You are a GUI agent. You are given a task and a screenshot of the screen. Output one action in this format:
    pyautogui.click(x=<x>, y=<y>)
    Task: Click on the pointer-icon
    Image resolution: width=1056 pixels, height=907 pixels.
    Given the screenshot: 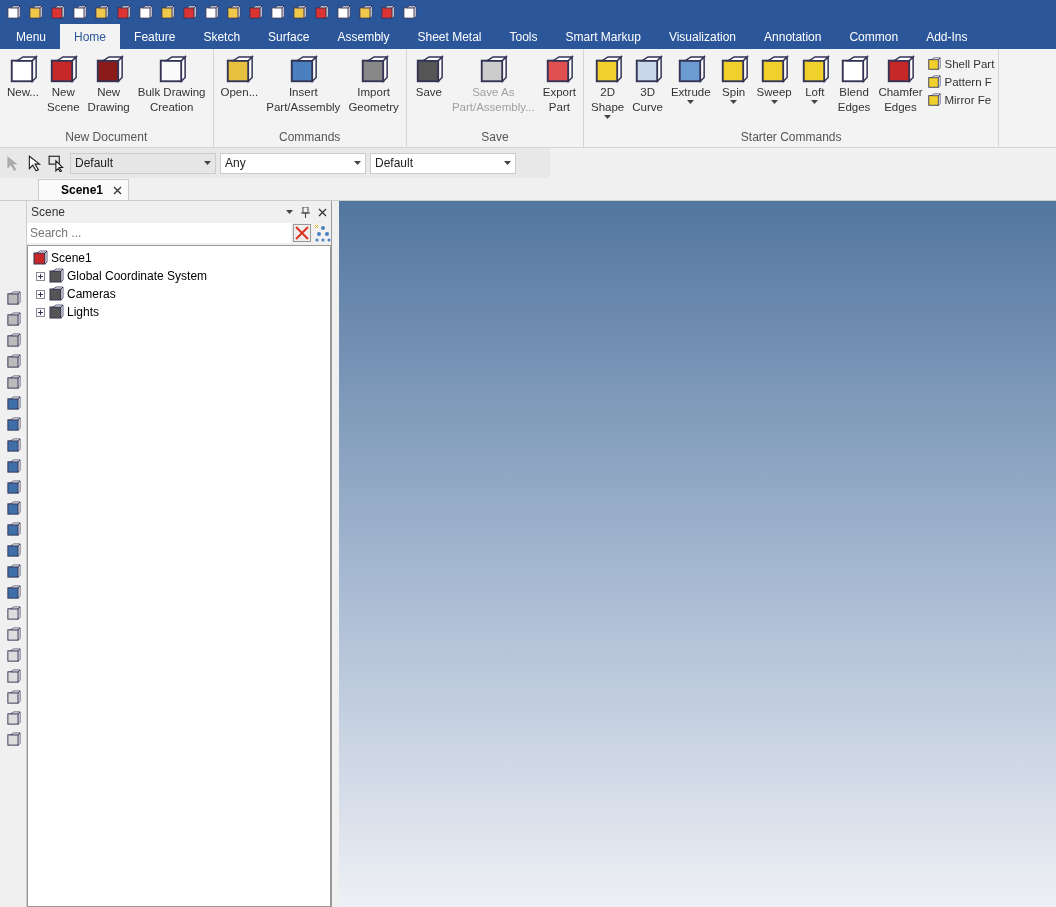 What is the action you would take?
    pyautogui.click(x=35, y=163)
    